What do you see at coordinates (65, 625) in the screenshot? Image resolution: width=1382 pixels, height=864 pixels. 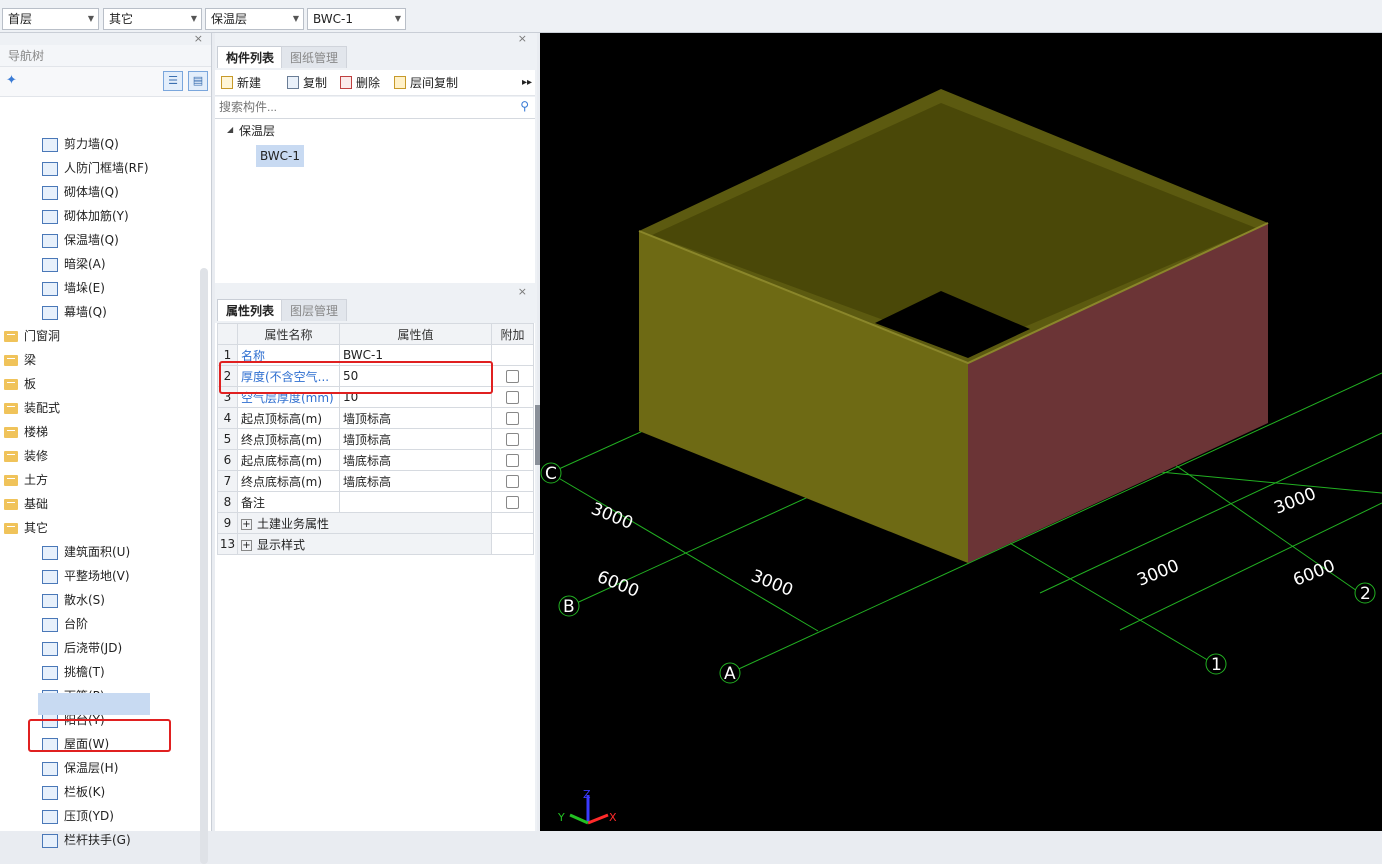 I see `nav-item: 台阶` at bounding box center [65, 625].